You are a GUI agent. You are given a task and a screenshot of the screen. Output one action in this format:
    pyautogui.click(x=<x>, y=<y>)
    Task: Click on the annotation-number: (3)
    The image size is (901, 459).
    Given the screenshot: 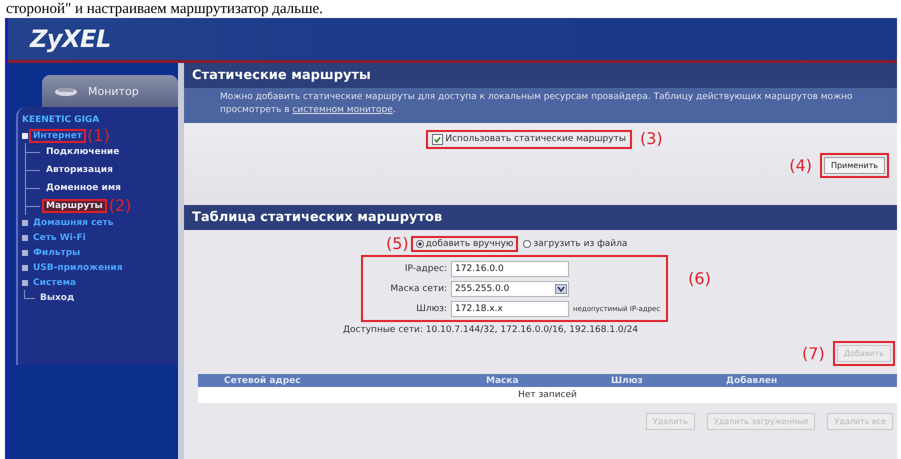 What is the action you would take?
    pyautogui.click(x=651, y=139)
    